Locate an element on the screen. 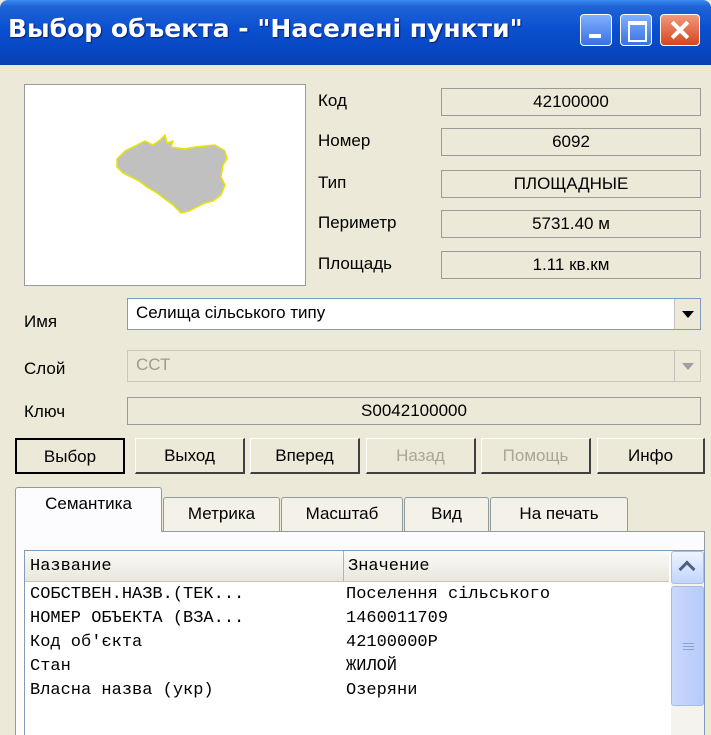 This screenshot has width=711, height=735. column-header-value: Значение is located at coordinates (389, 566).